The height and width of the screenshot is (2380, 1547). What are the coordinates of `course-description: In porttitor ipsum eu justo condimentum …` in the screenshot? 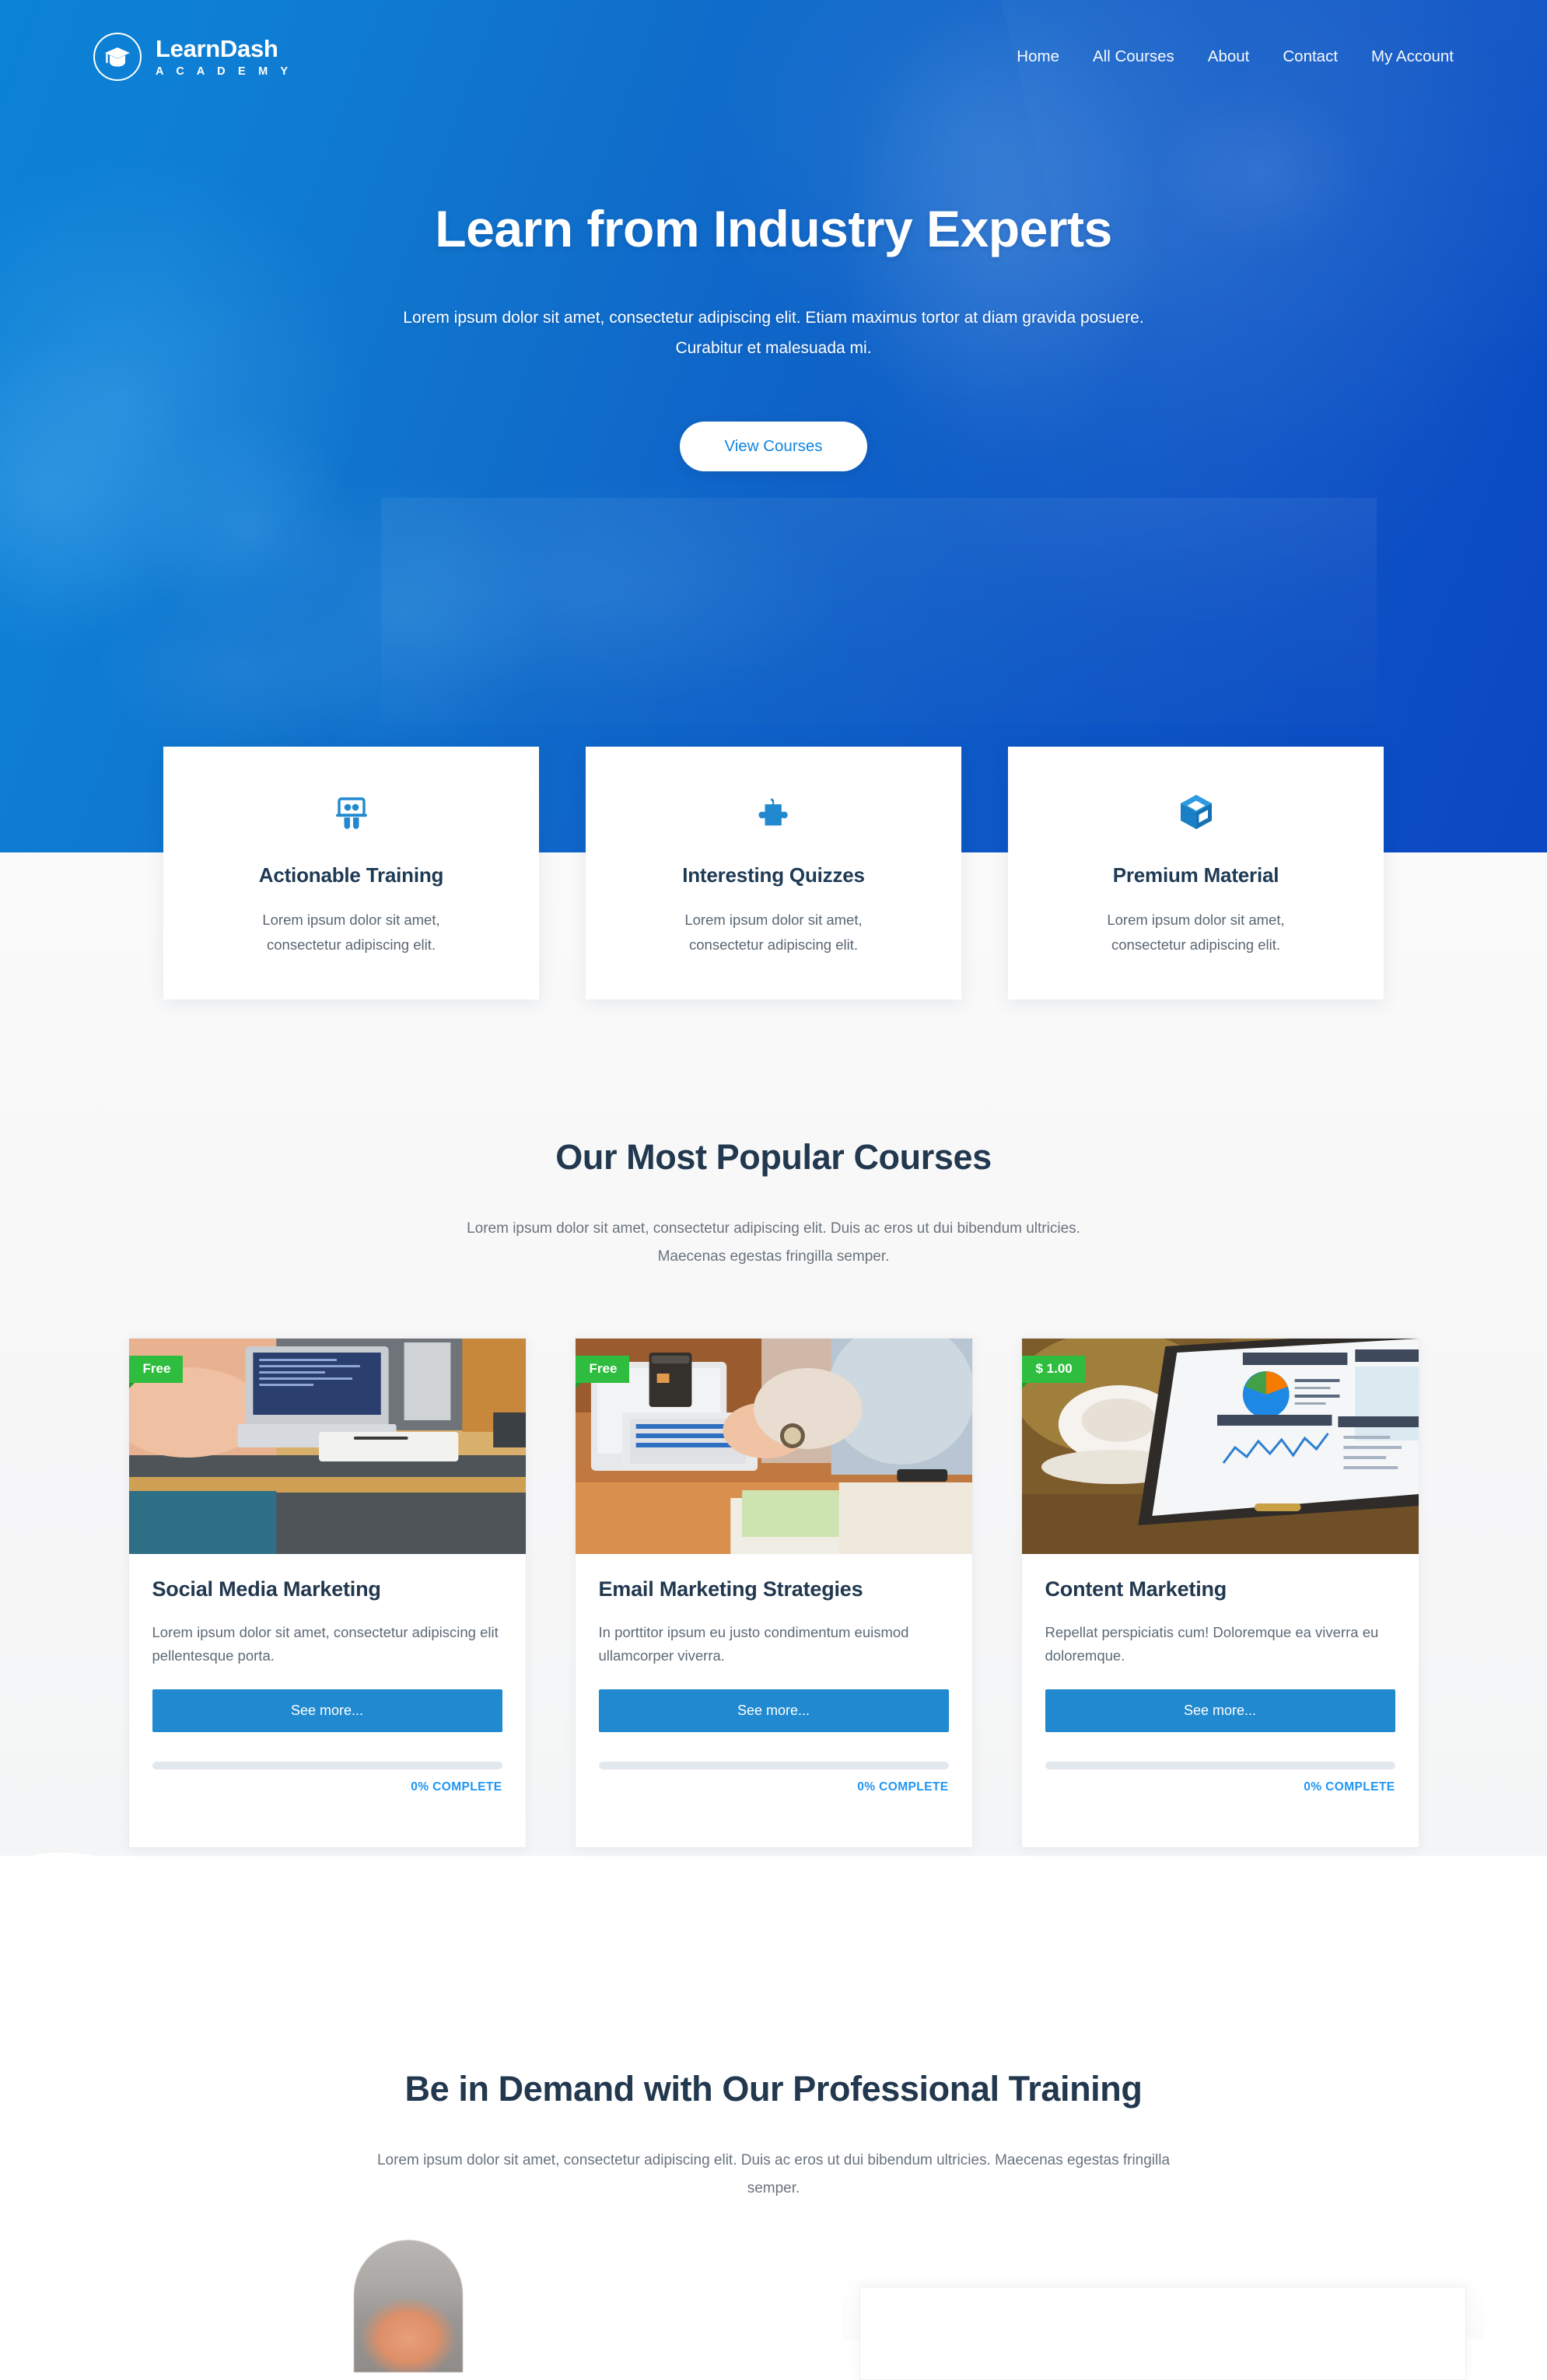 It's located at (753, 1644).